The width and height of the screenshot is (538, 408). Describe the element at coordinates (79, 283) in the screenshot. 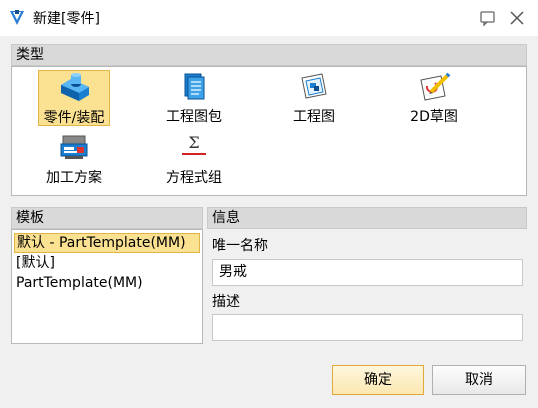

I see `template-item-label: PartTemplate(MM)` at that location.